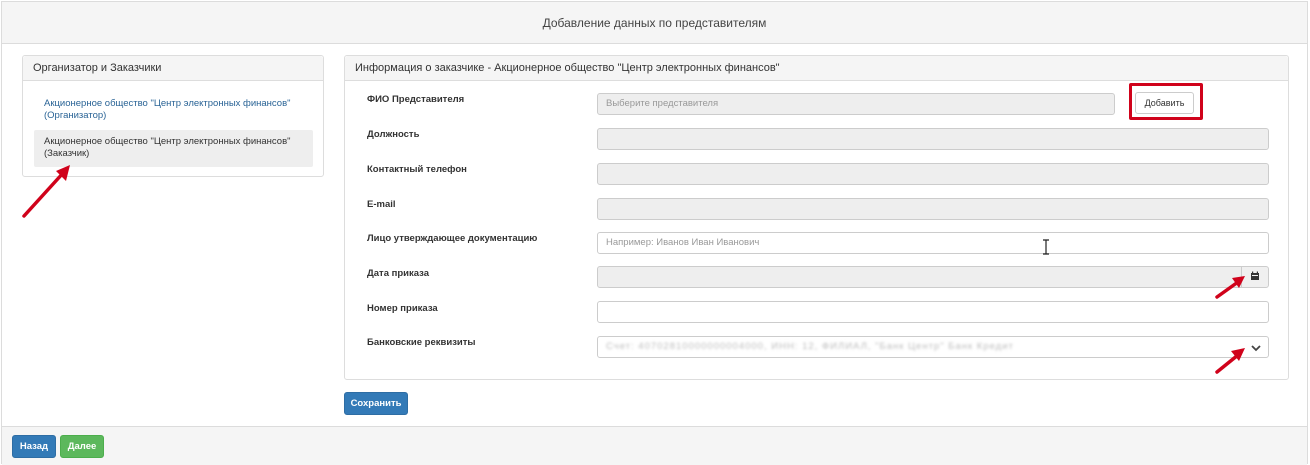  Describe the element at coordinates (933, 174) in the screenshot. I see `phone-field` at that location.